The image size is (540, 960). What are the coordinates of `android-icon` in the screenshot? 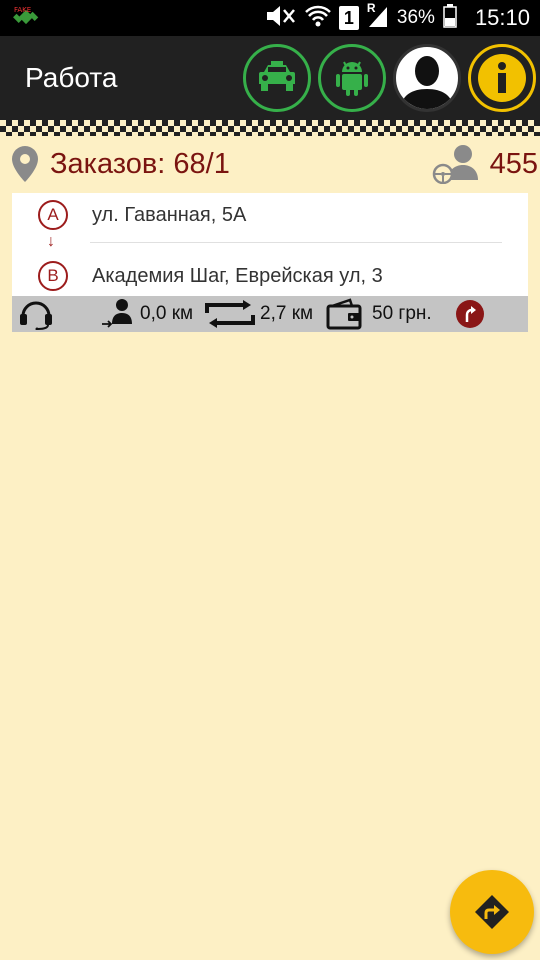 It's located at (352, 78).